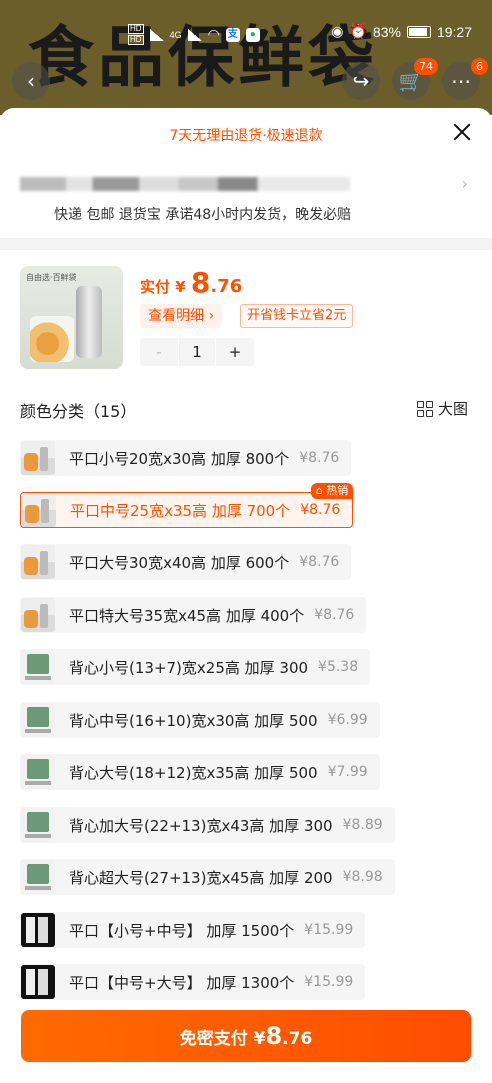  What do you see at coordinates (51, 277) in the screenshot?
I see `product-image-label: 自由选·百鲜袋` at bounding box center [51, 277].